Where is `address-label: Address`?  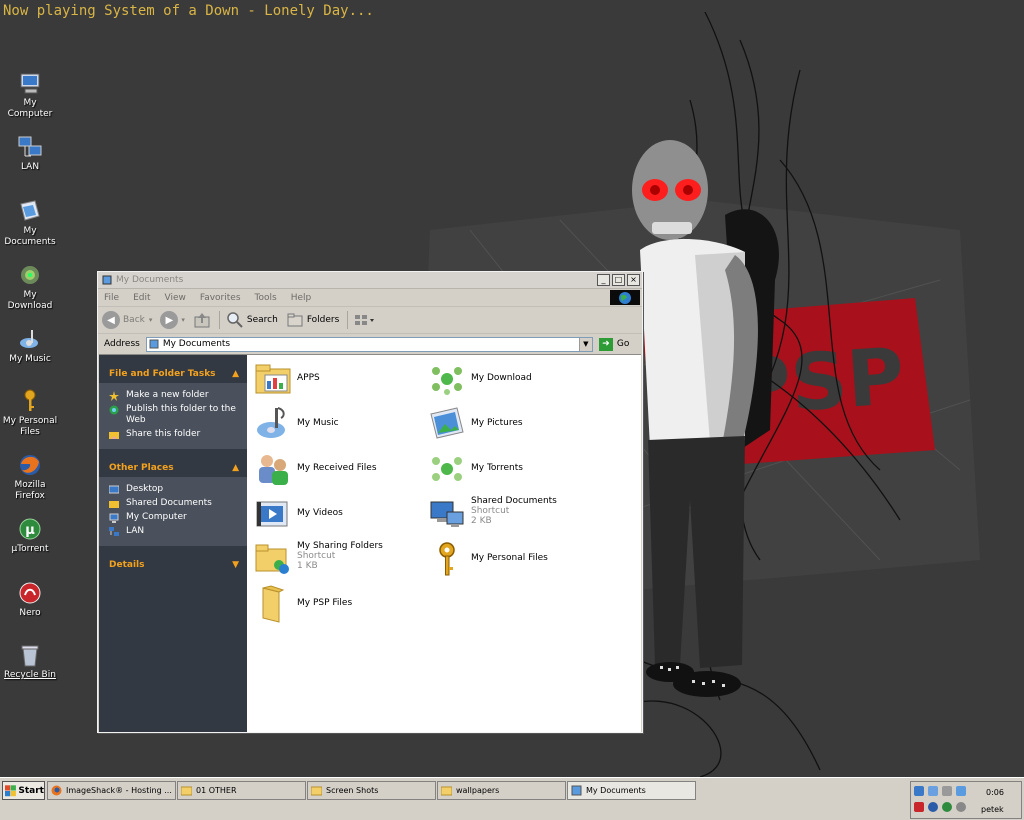
address-label: Address is located at coordinates (122, 344).